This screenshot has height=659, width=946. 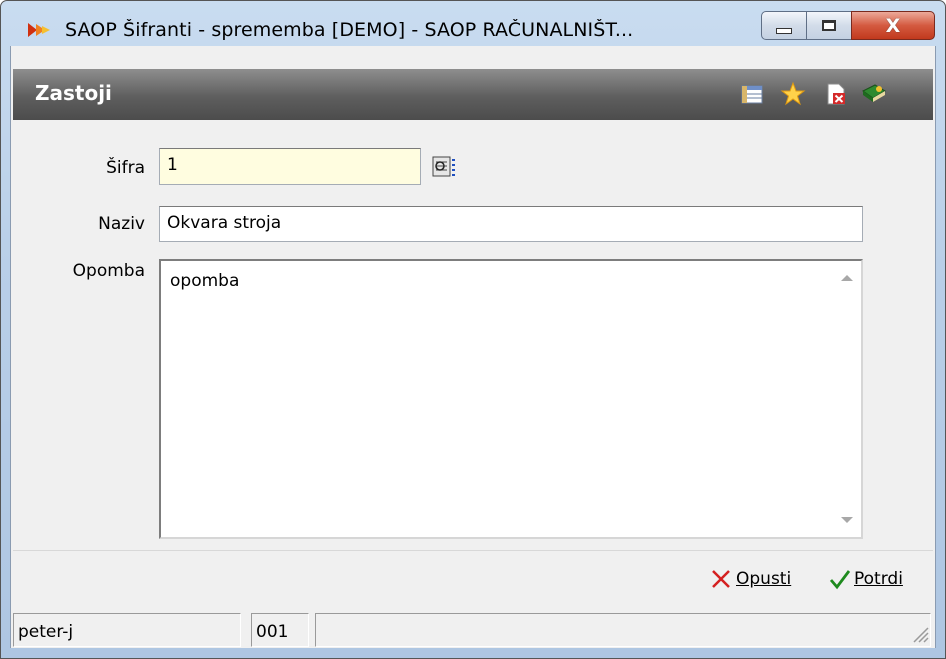 I want to click on status-extra, so click(x=623, y=630).